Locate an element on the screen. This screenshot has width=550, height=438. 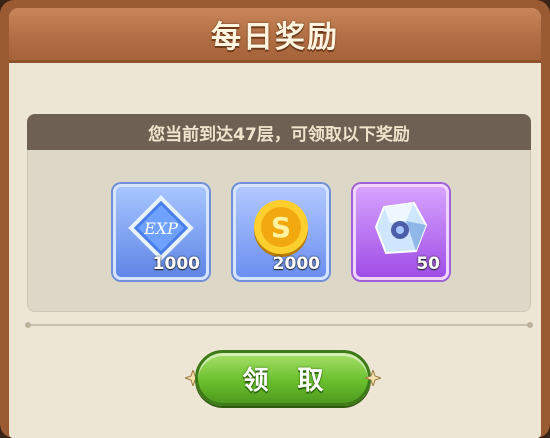
reward-message: 您当前到达47层，可领取以下奖励 is located at coordinates (279, 134).